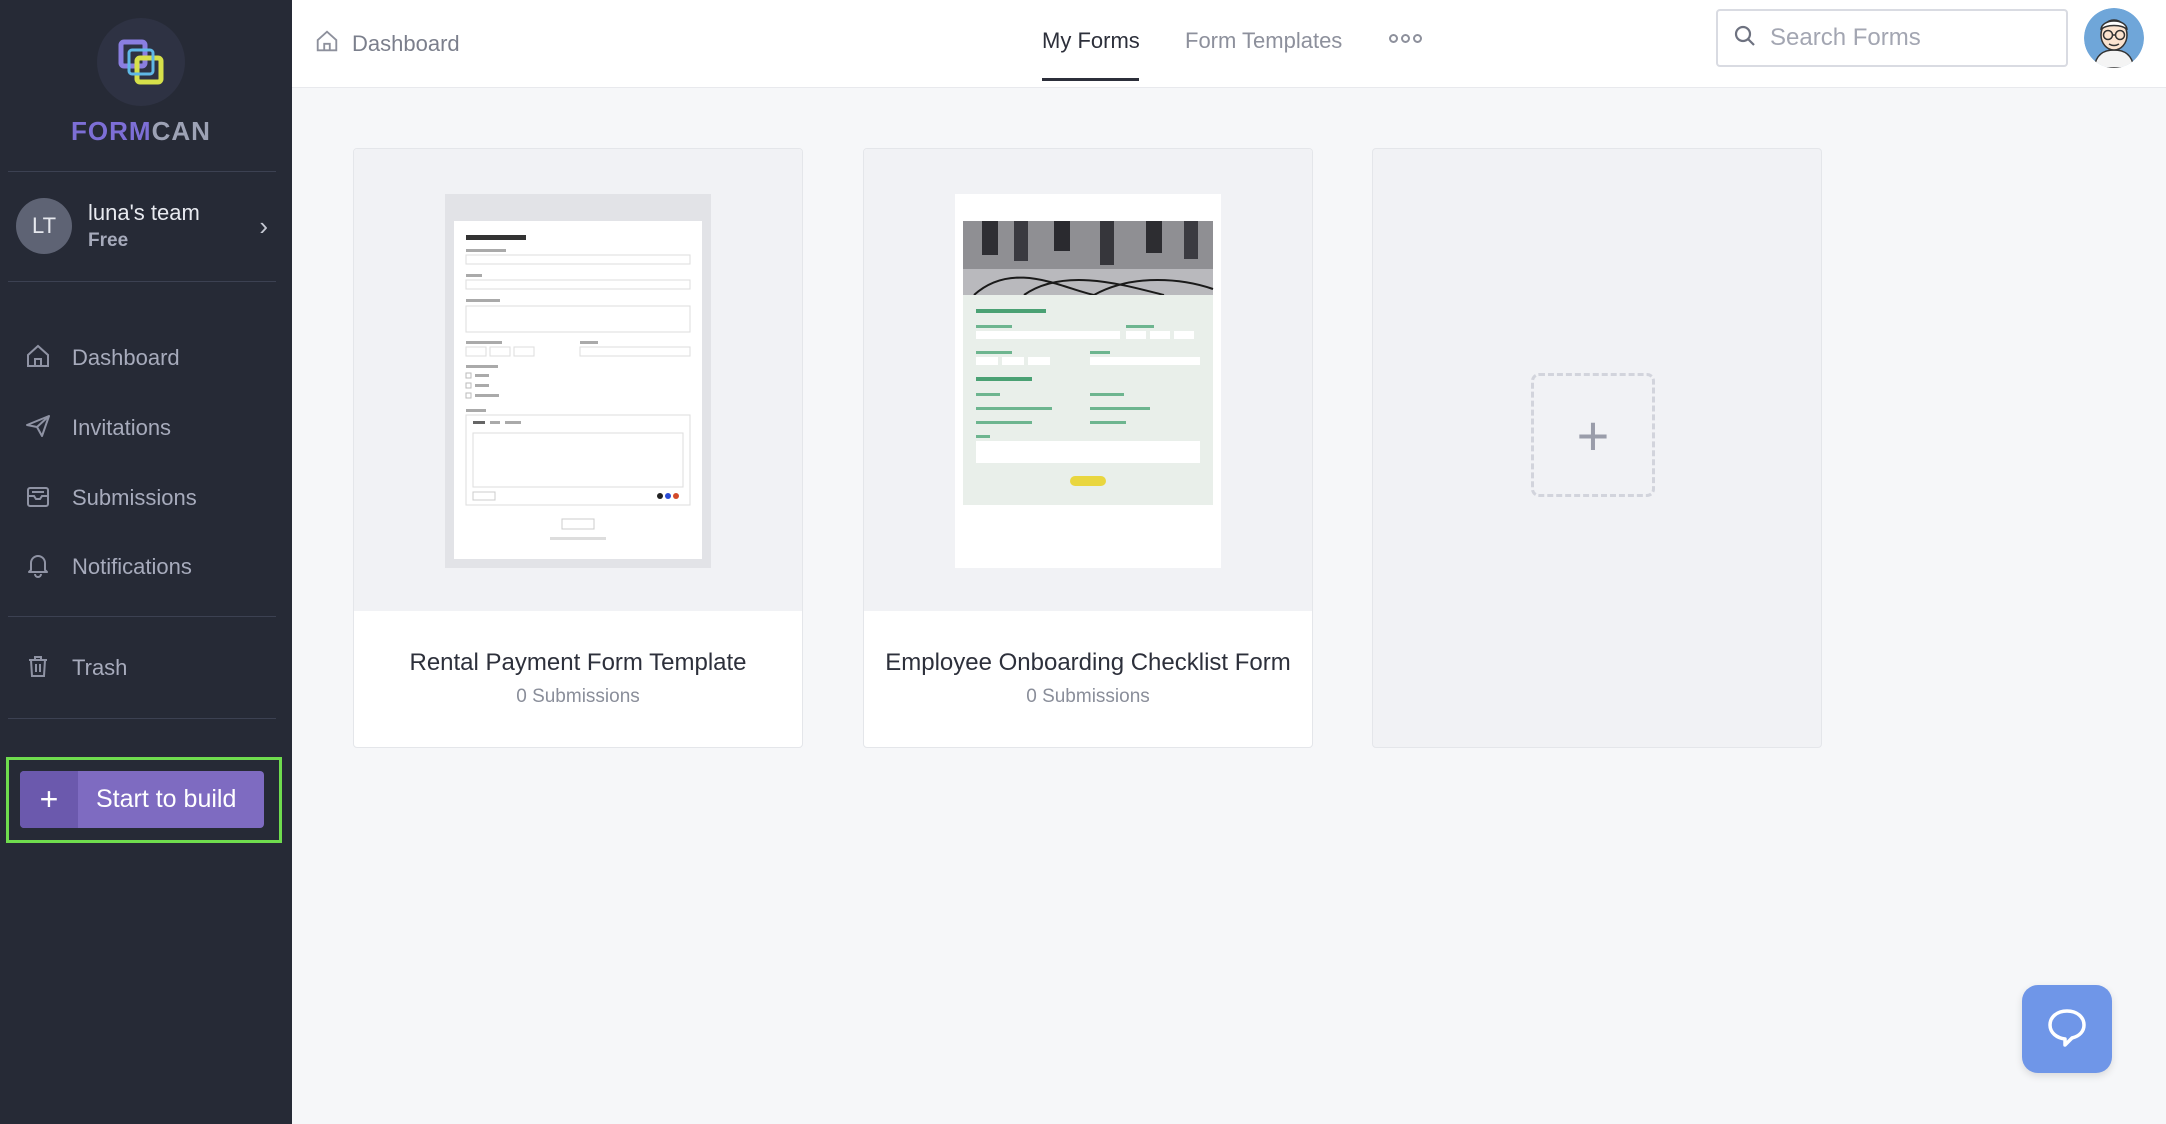  What do you see at coordinates (1088, 662) in the screenshot?
I see `form-title: Employee Onboarding Checklist Form` at bounding box center [1088, 662].